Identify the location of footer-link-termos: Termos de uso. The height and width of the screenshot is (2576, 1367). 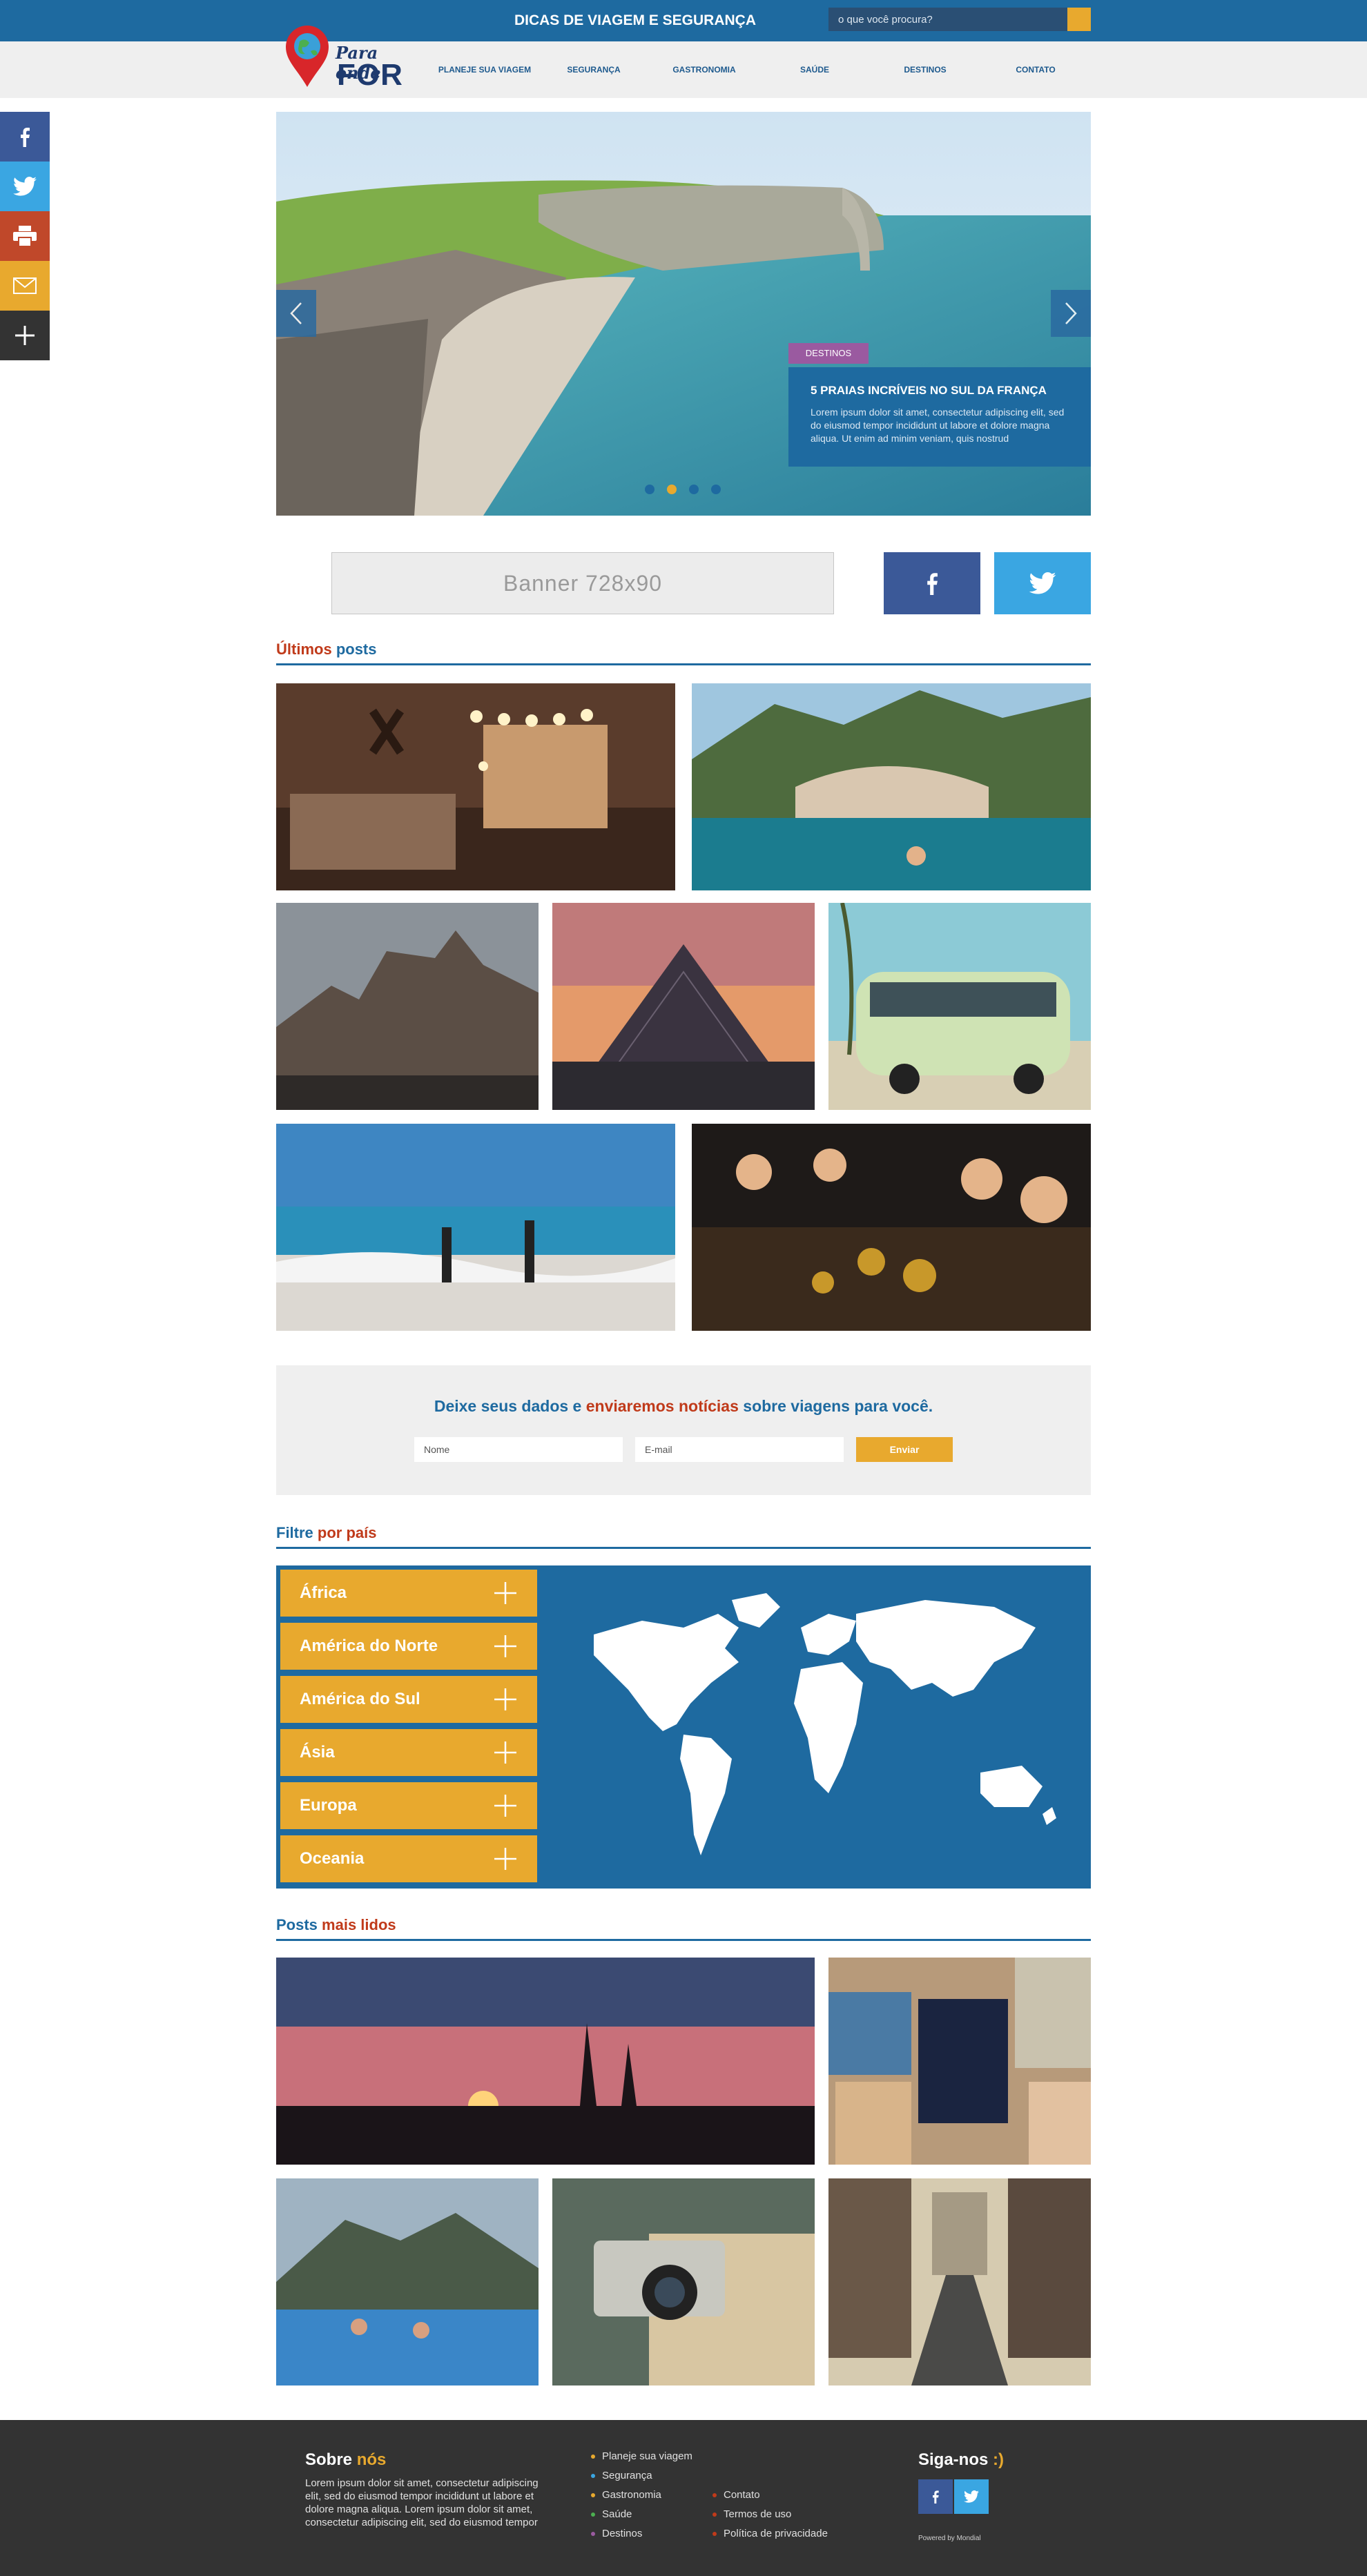
(751, 2514).